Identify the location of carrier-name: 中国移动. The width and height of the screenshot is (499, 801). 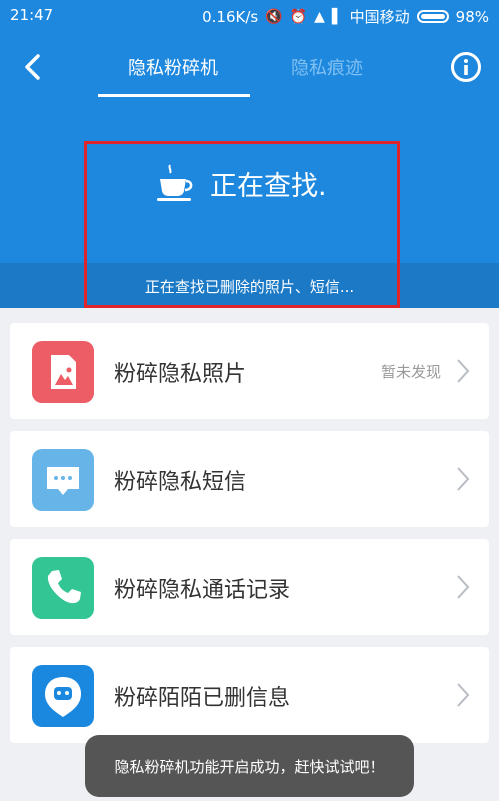
(379, 17).